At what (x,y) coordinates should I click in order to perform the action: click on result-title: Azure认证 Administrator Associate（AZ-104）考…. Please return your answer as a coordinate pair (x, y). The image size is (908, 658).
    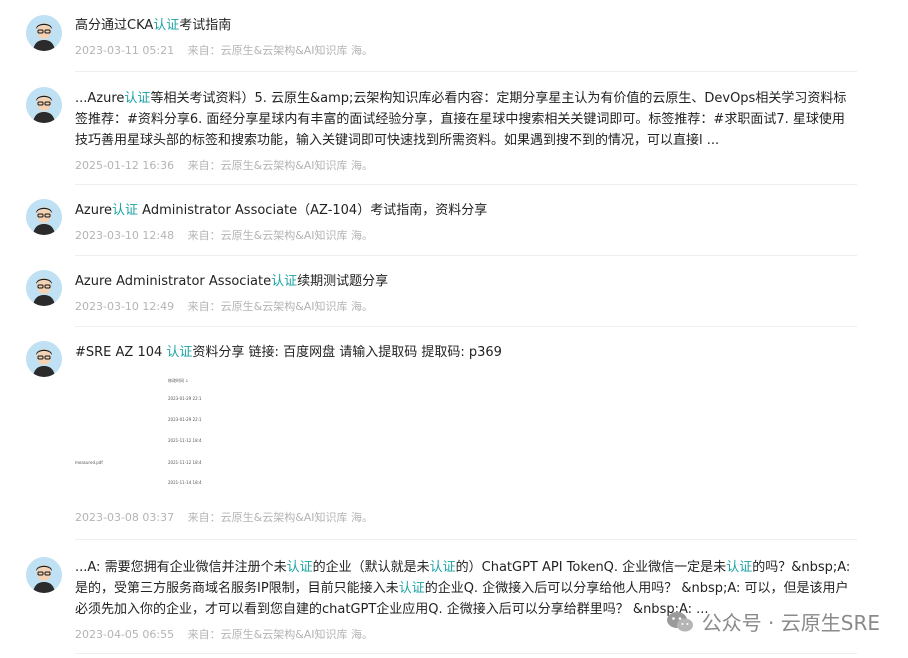
    Looking at the image, I should click on (466, 210).